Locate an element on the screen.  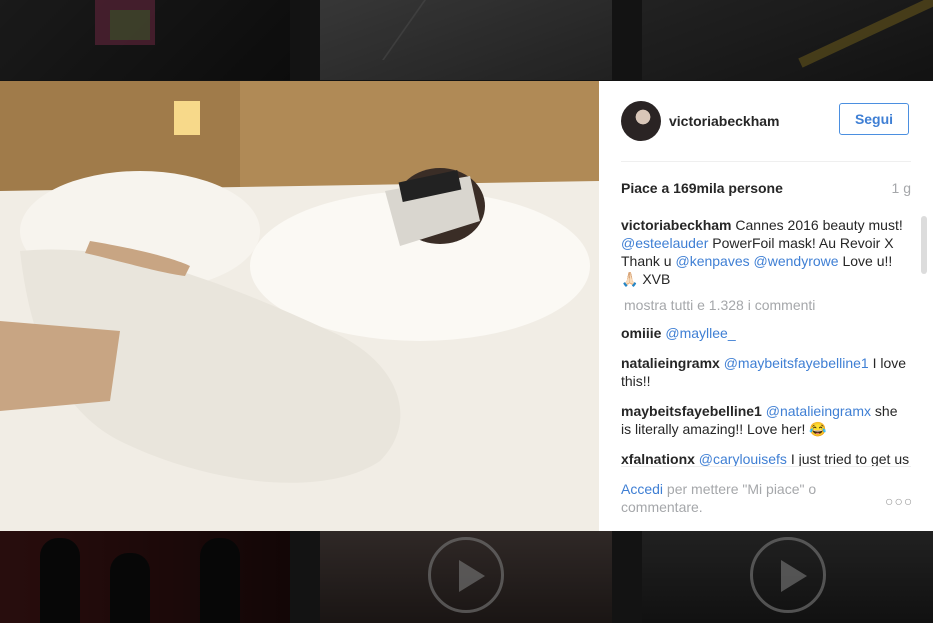
view-all-comments-link: mostra tutti e 1.328 i commenti is located at coordinates (767, 305).